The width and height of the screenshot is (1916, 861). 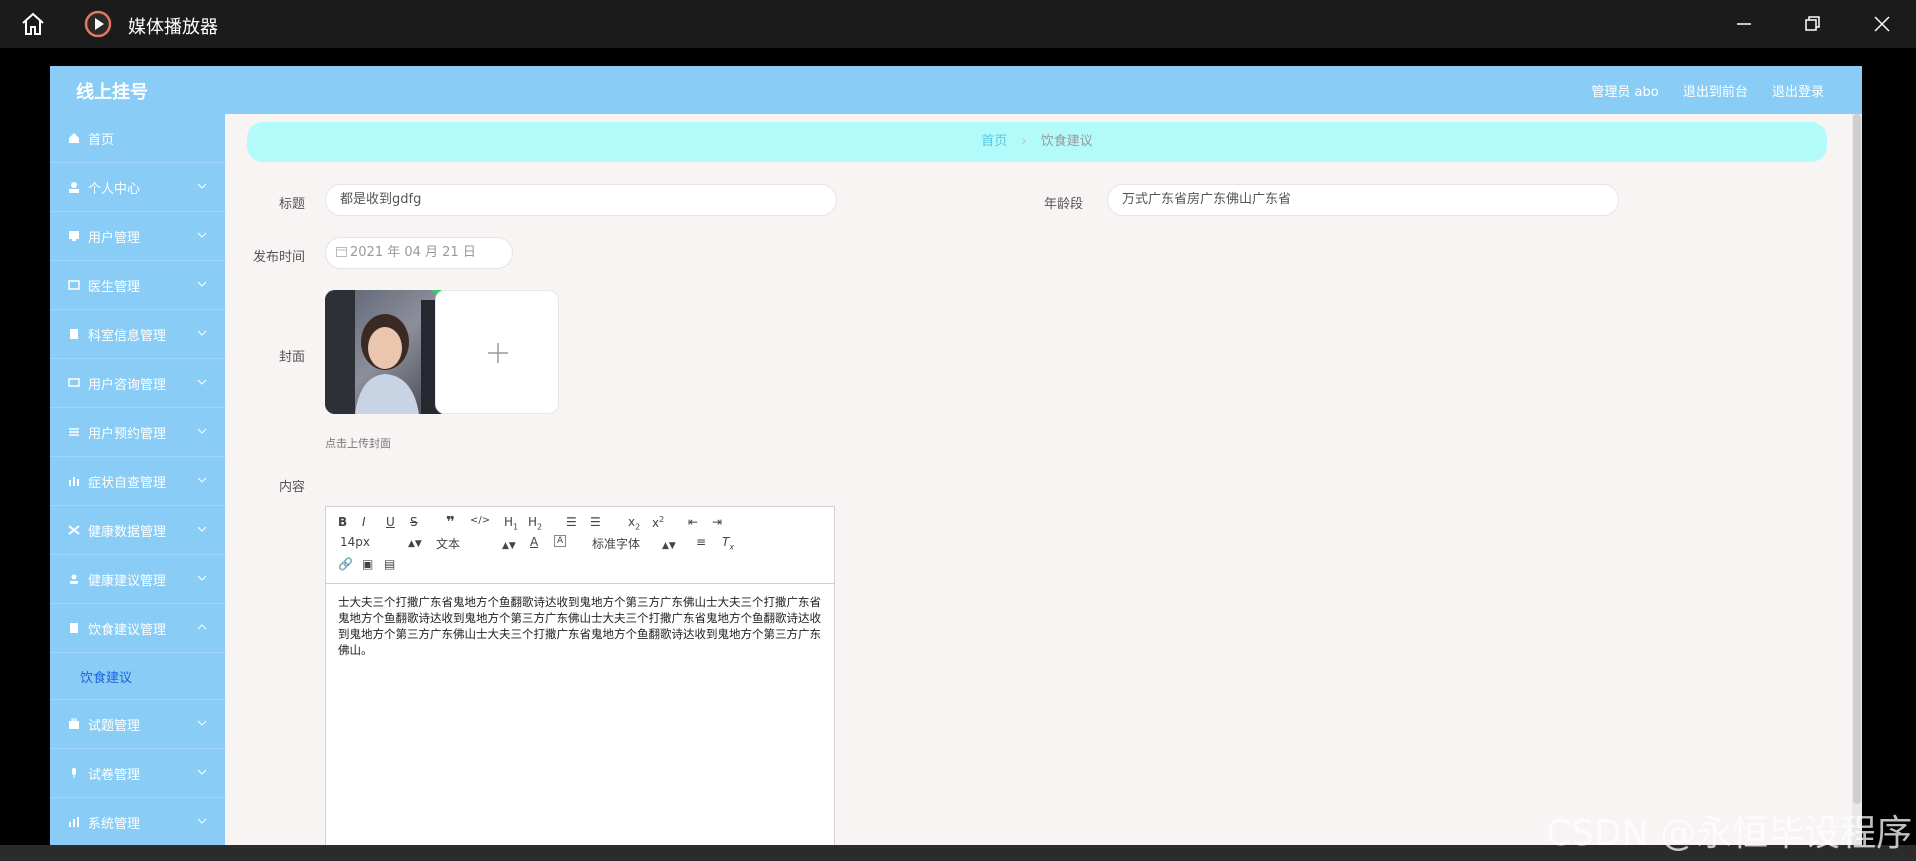 I want to click on window-titlebar: 媒体播放器, so click(x=958, y=24).